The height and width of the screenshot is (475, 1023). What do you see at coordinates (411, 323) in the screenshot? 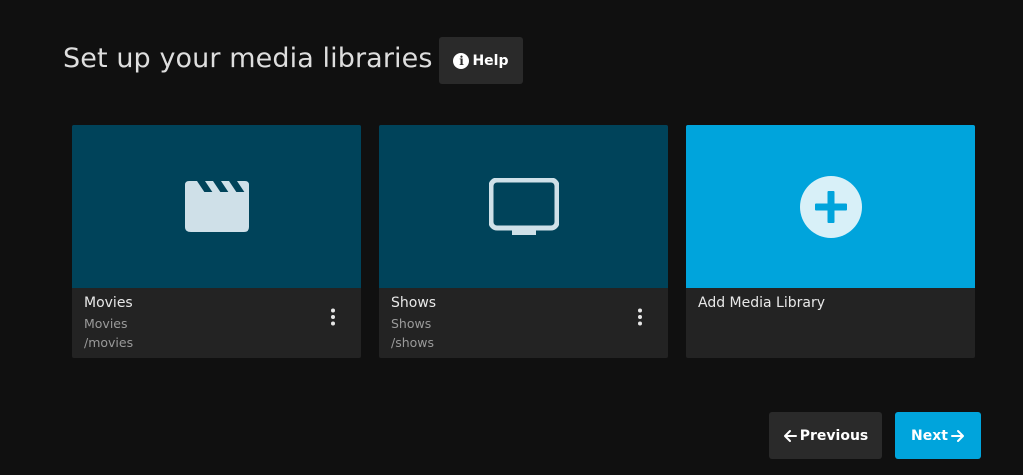
I see `library-type: Shows` at bounding box center [411, 323].